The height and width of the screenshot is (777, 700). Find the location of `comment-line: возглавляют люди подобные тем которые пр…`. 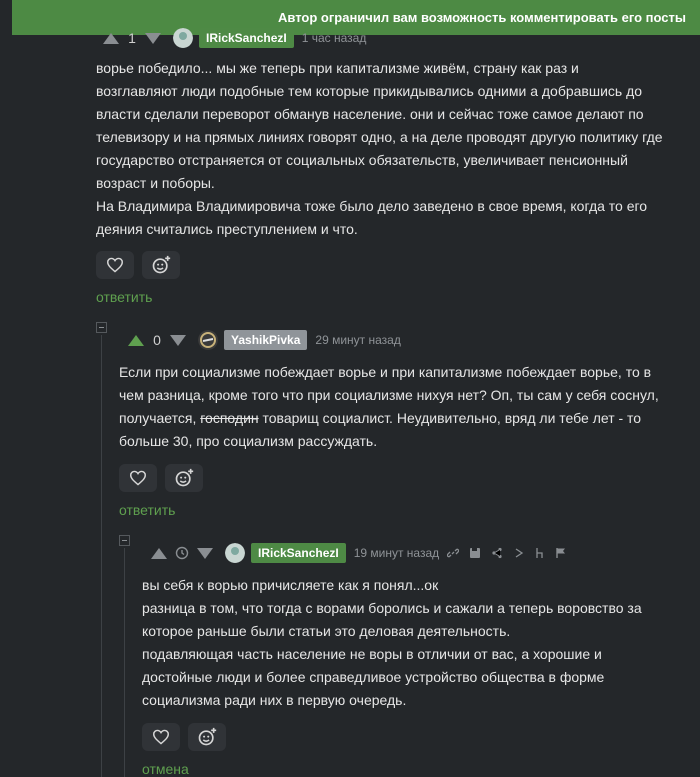

comment-line: возглавляют люди подобные тем которые пр… is located at coordinates (369, 91).